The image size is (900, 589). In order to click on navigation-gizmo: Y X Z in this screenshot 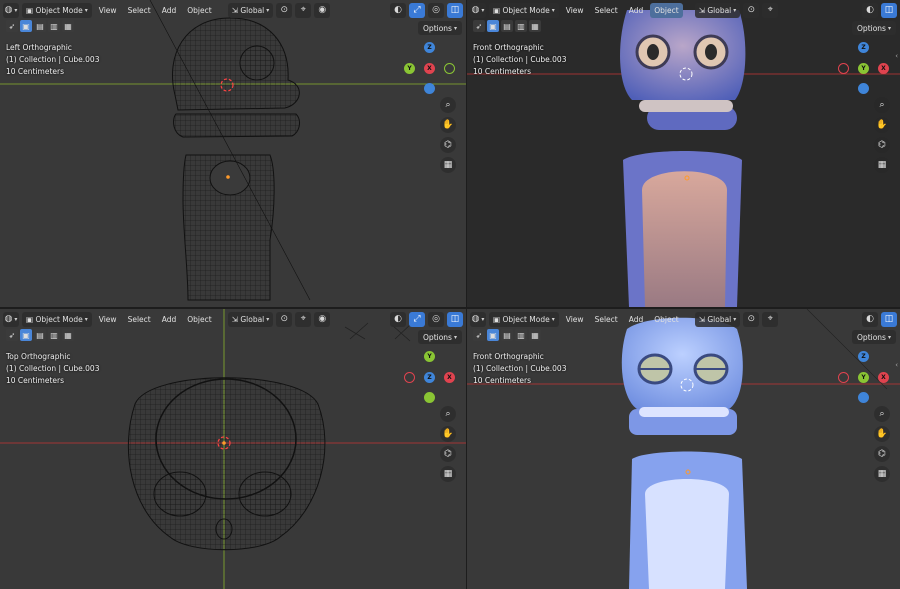, I will do `click(429, 377)`.